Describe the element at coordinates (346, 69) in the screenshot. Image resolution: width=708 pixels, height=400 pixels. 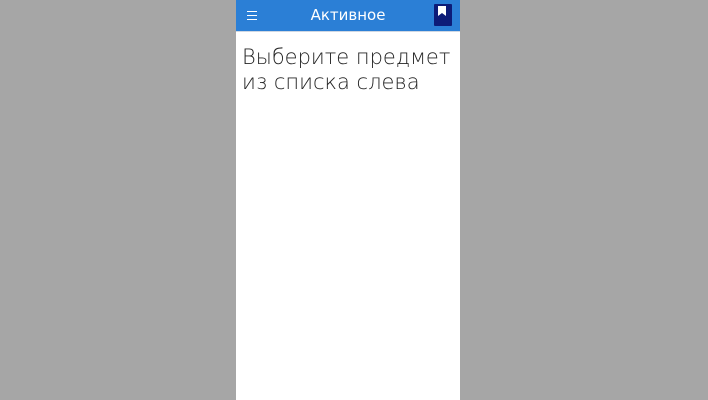
I see `empty-state-message: Выберите предмет из списка слева` at that location.